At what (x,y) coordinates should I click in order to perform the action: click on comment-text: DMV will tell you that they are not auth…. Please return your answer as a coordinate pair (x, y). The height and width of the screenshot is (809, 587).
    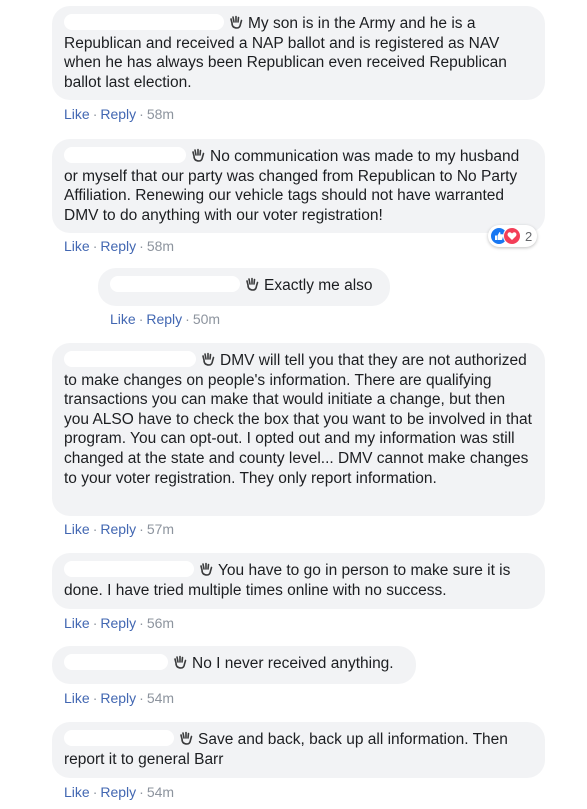
    Looking at the image, I should click on (298, 419).